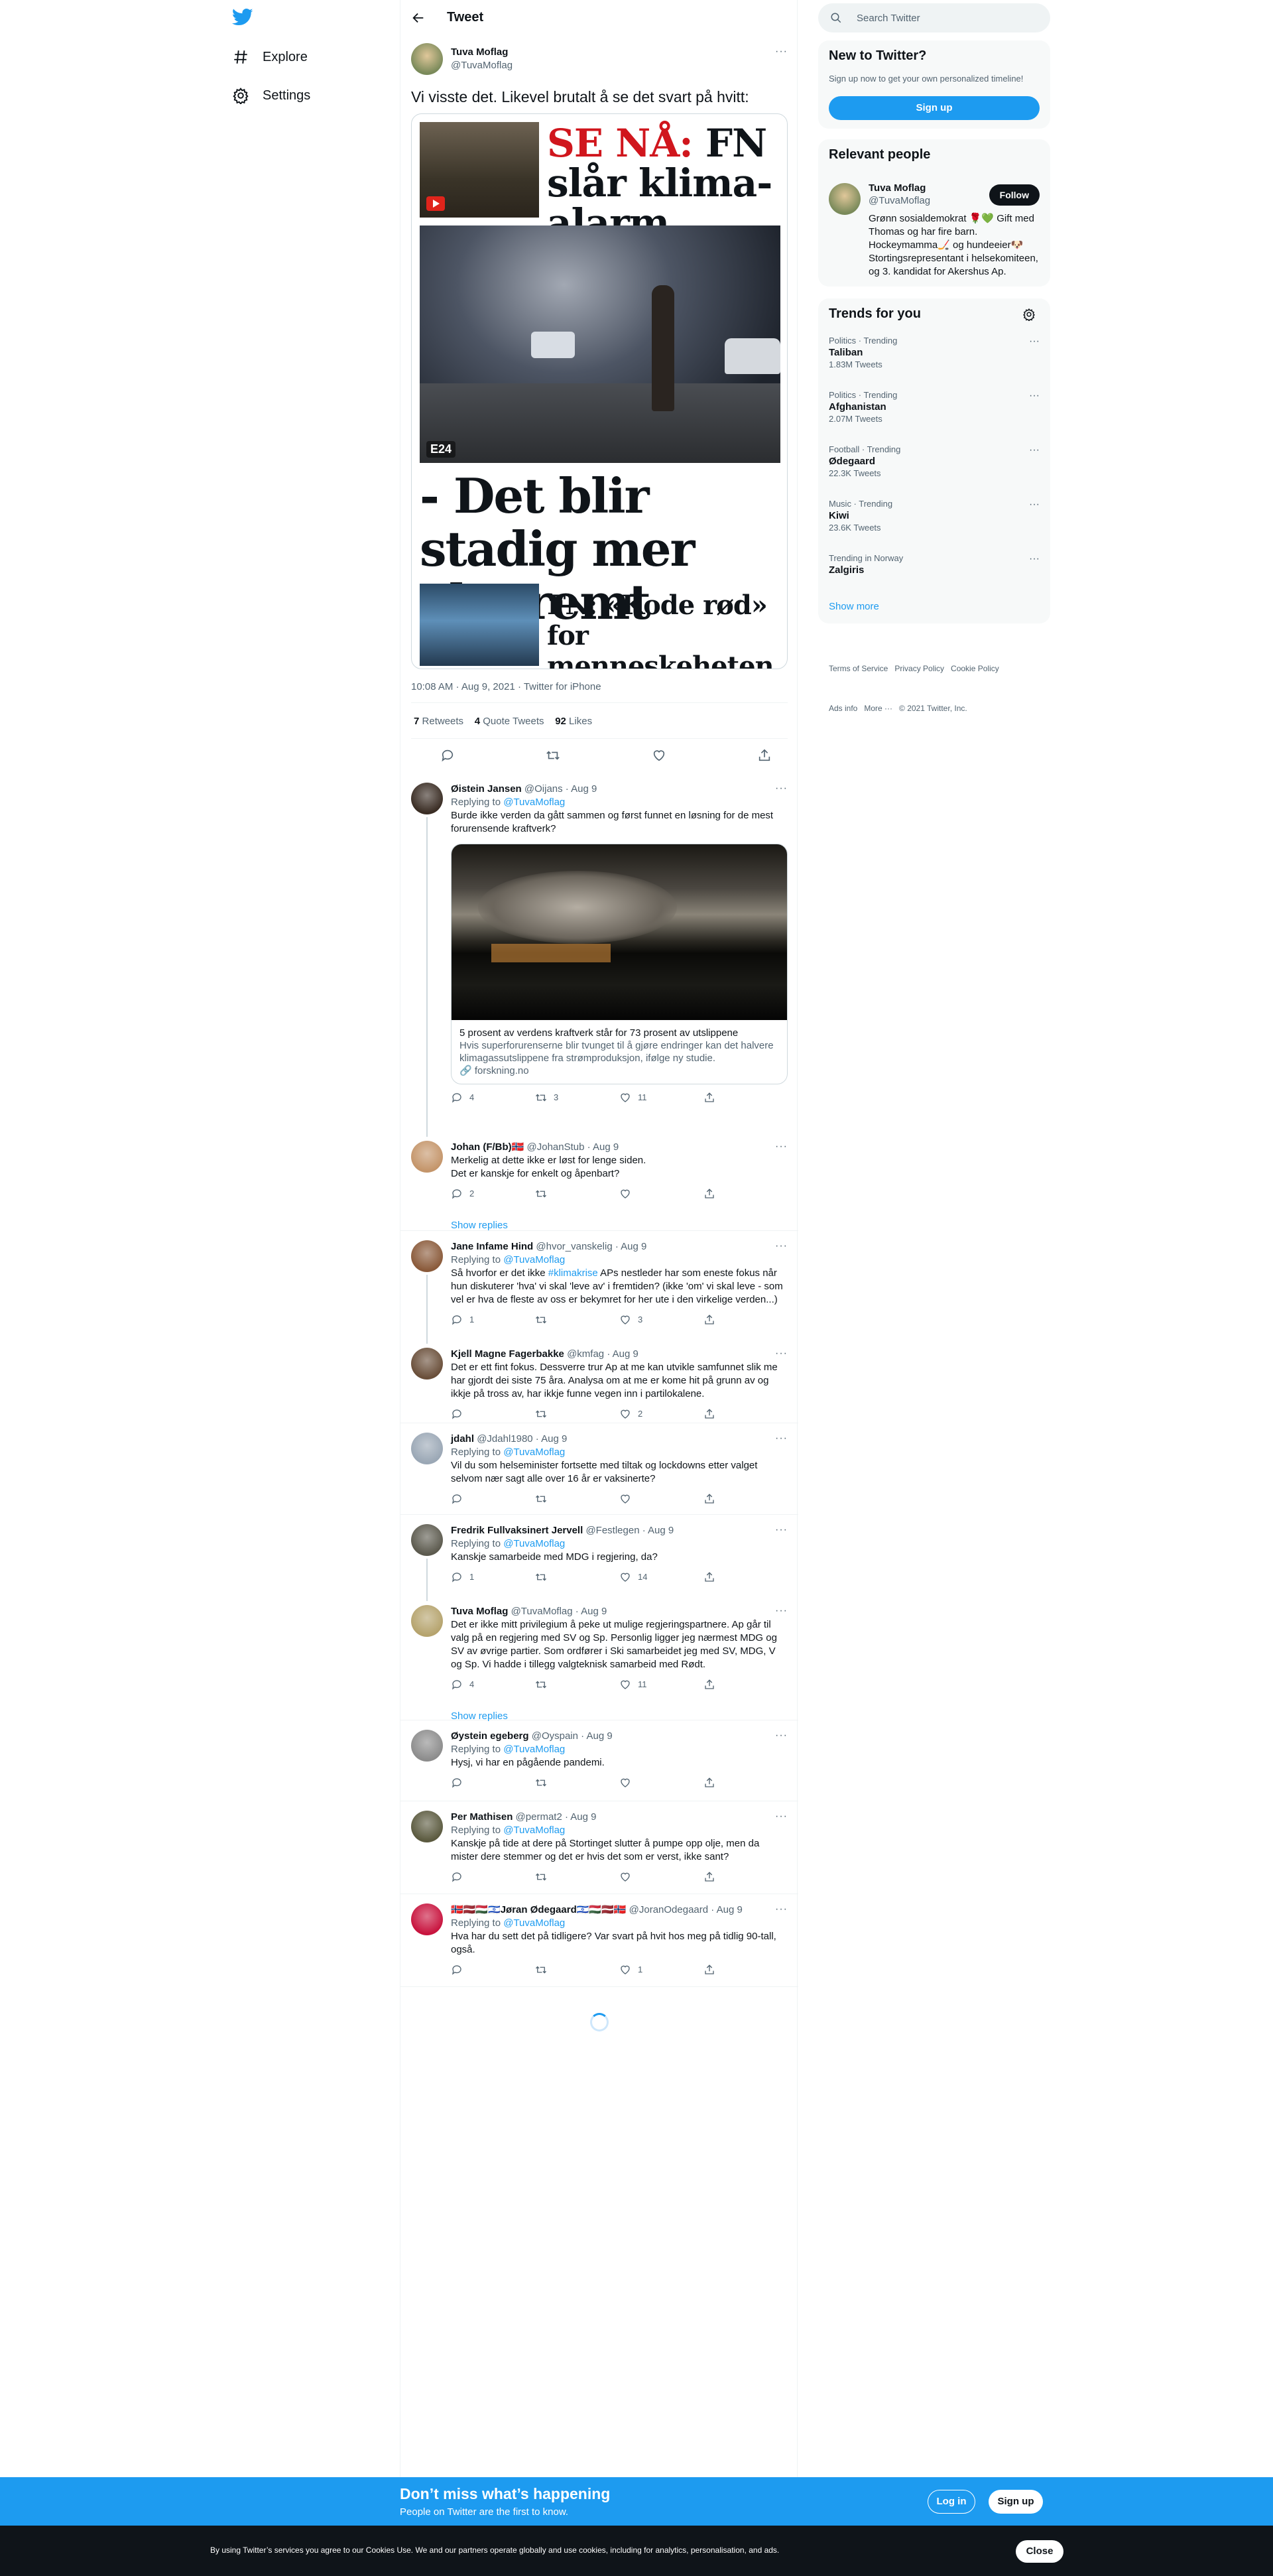 This screenshot has height=2576, width=1273. Describe the element at coordinates (490, 1736) in the screenshot. I see `reply-author: Øystein egeberg` at that location.